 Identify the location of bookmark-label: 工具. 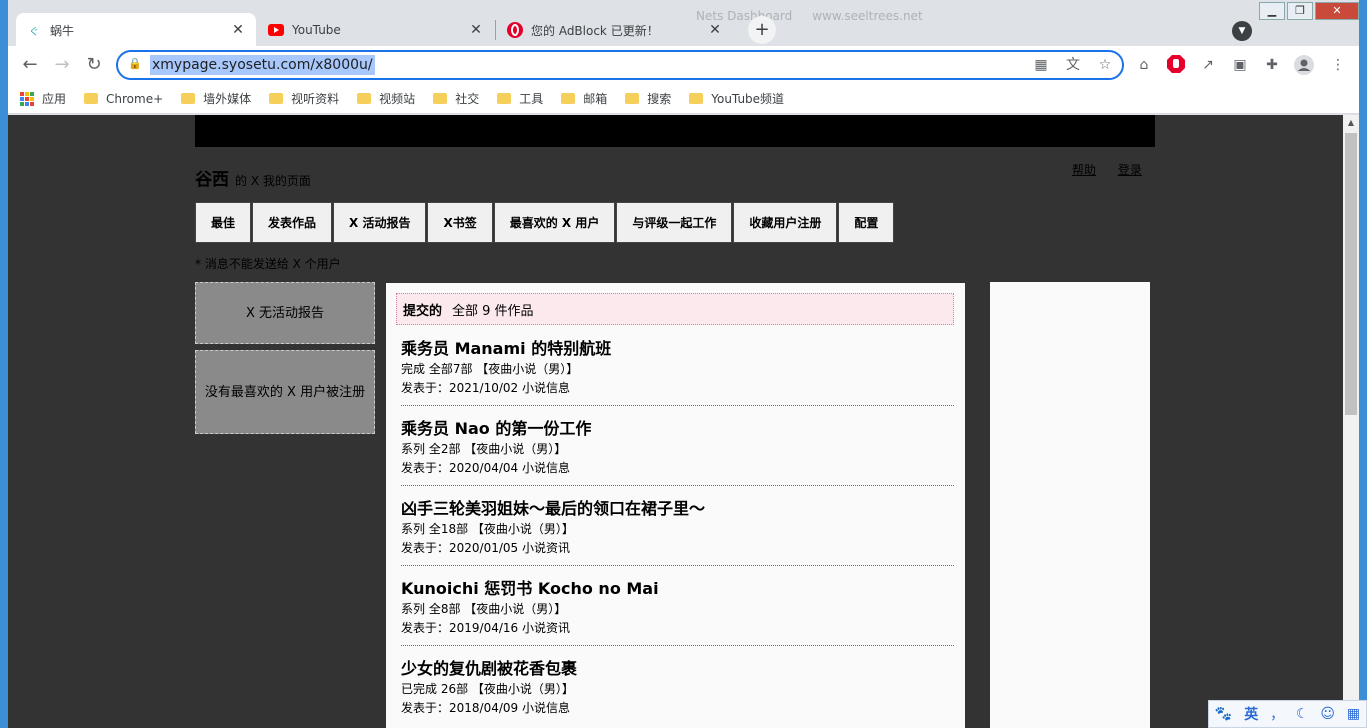
(531, 99).